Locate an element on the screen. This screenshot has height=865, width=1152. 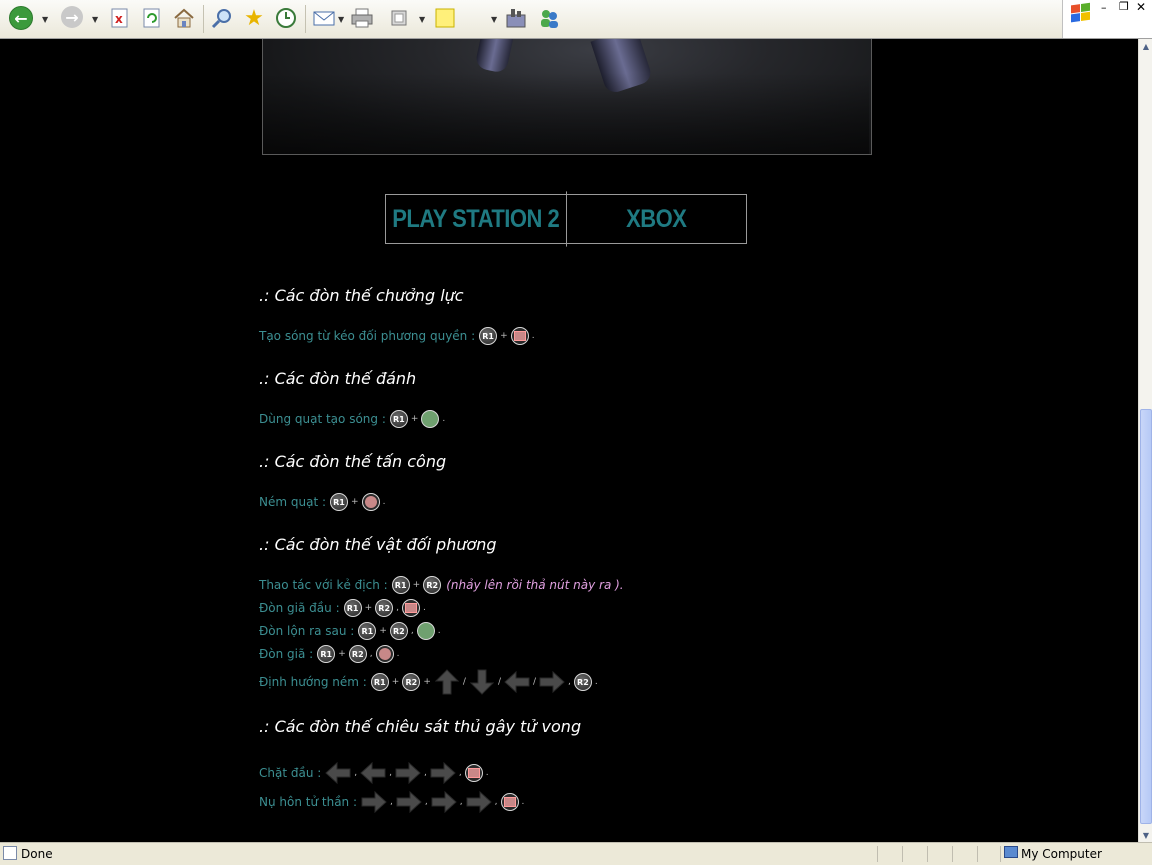
tab-xbox: XBOX is located at coordinates (656, 219).